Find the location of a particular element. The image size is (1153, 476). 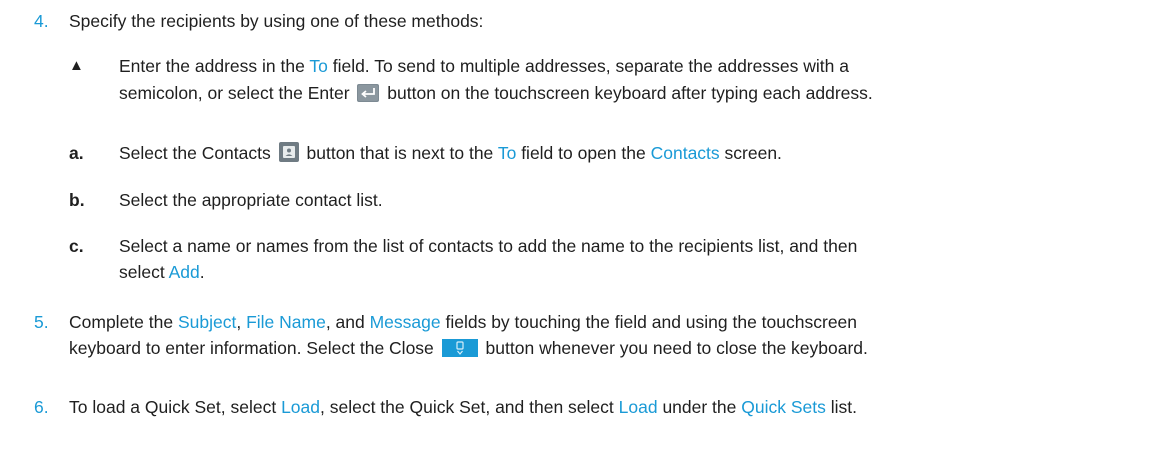

enter-key-icon is located at coordinates (368, 96).